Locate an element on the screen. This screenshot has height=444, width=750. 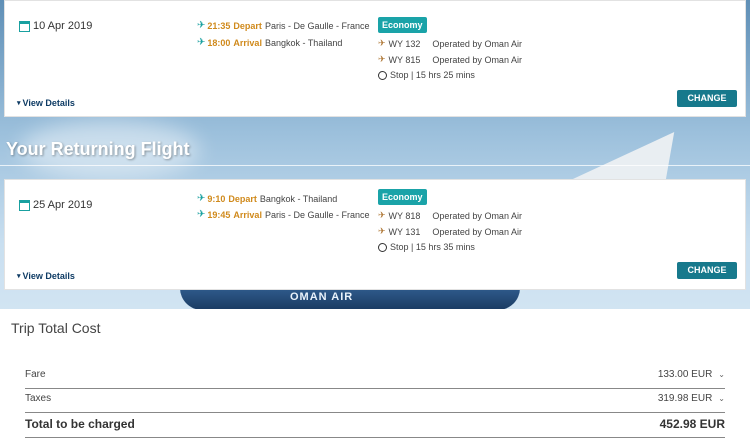
total-row: Total to be charged 452.98 EUR is located at coordinates (375, 424).